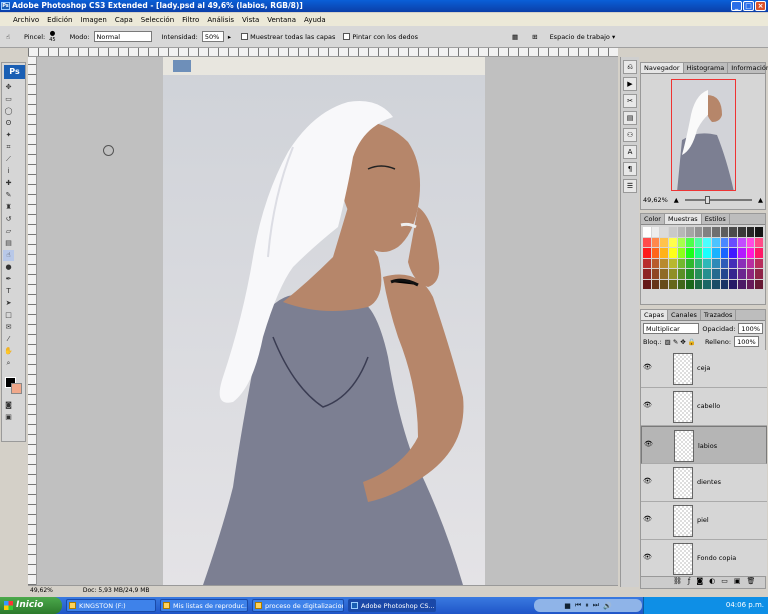 This screenshot has width=768, height=614. Describe the element at coordinates (8, 351) in the screenshot. I see `hand-tool-icon: ✋` at that location.